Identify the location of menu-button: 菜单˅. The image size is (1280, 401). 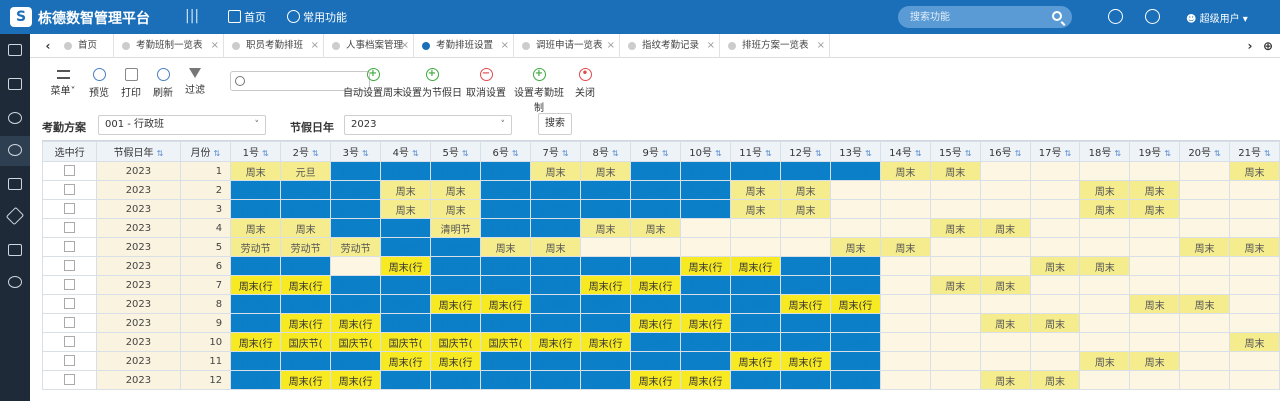
(63, 82).